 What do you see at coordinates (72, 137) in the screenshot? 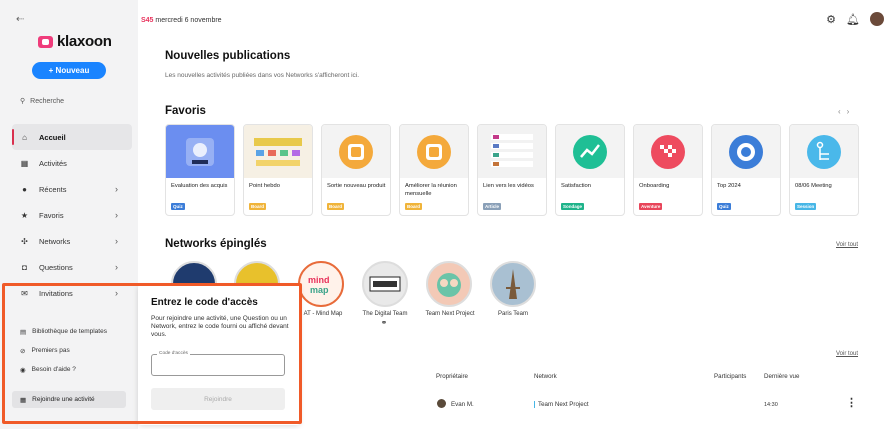
I see `sidebar-item-accueil: ⌂ Accueil` at bounding box center [72, 137].